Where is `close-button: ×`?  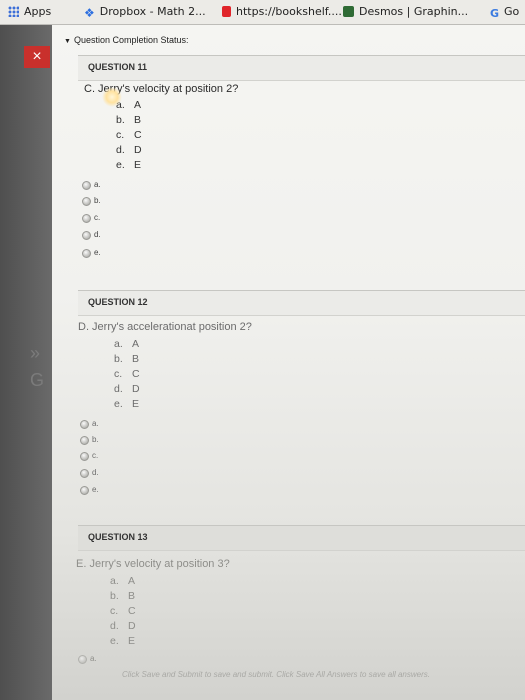 close-button: × is located at coordinates (37, 57).